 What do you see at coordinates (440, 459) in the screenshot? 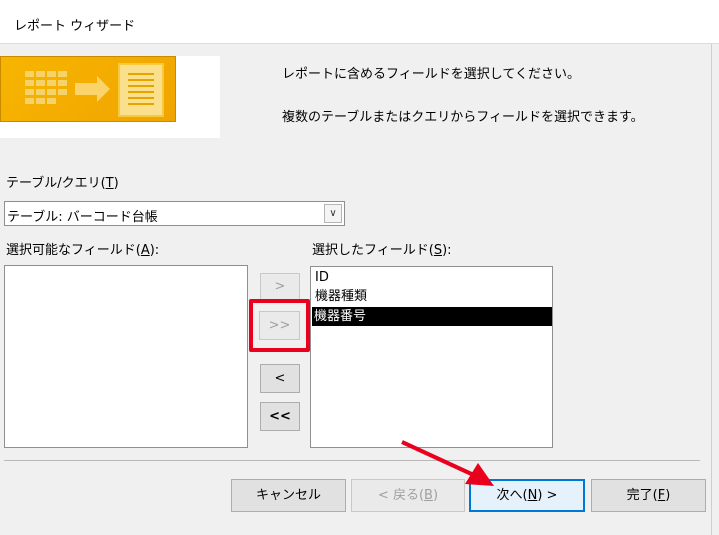
I see `pointer-arrow-line` at bounding box center [440, 459].